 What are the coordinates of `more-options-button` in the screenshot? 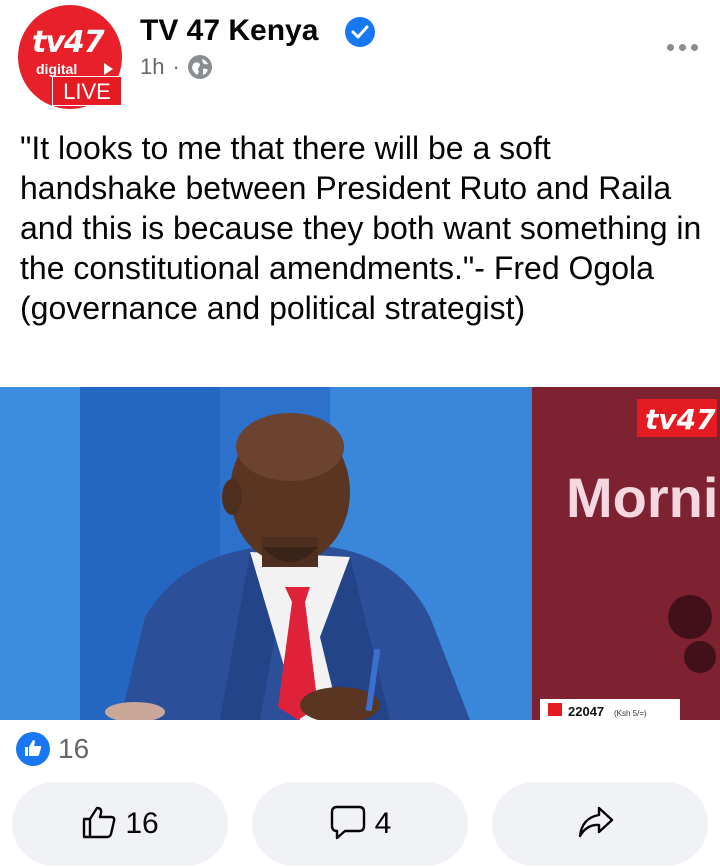 It's located at (682, 47).